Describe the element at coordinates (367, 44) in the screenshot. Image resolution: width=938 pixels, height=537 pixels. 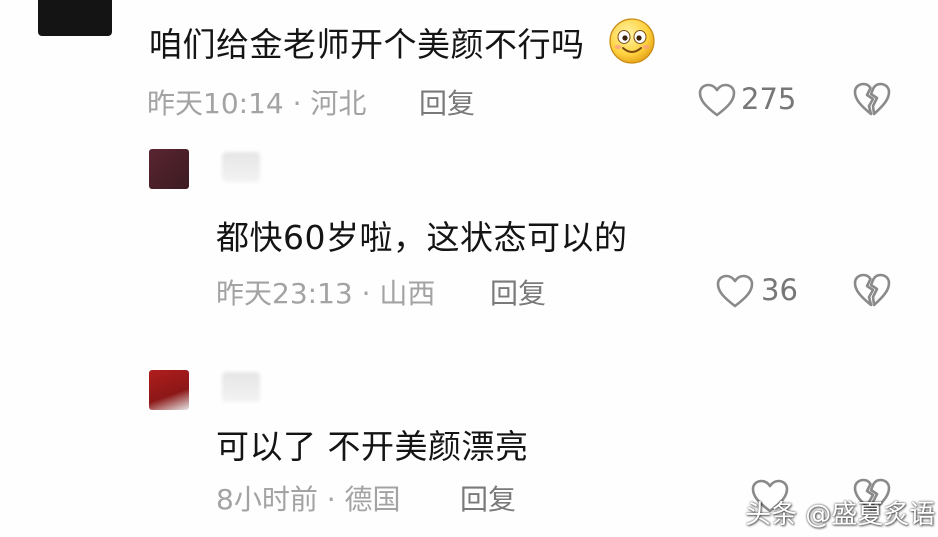
I see `comment-text: 咱们给金老师开个美颜不行吗` at that location.